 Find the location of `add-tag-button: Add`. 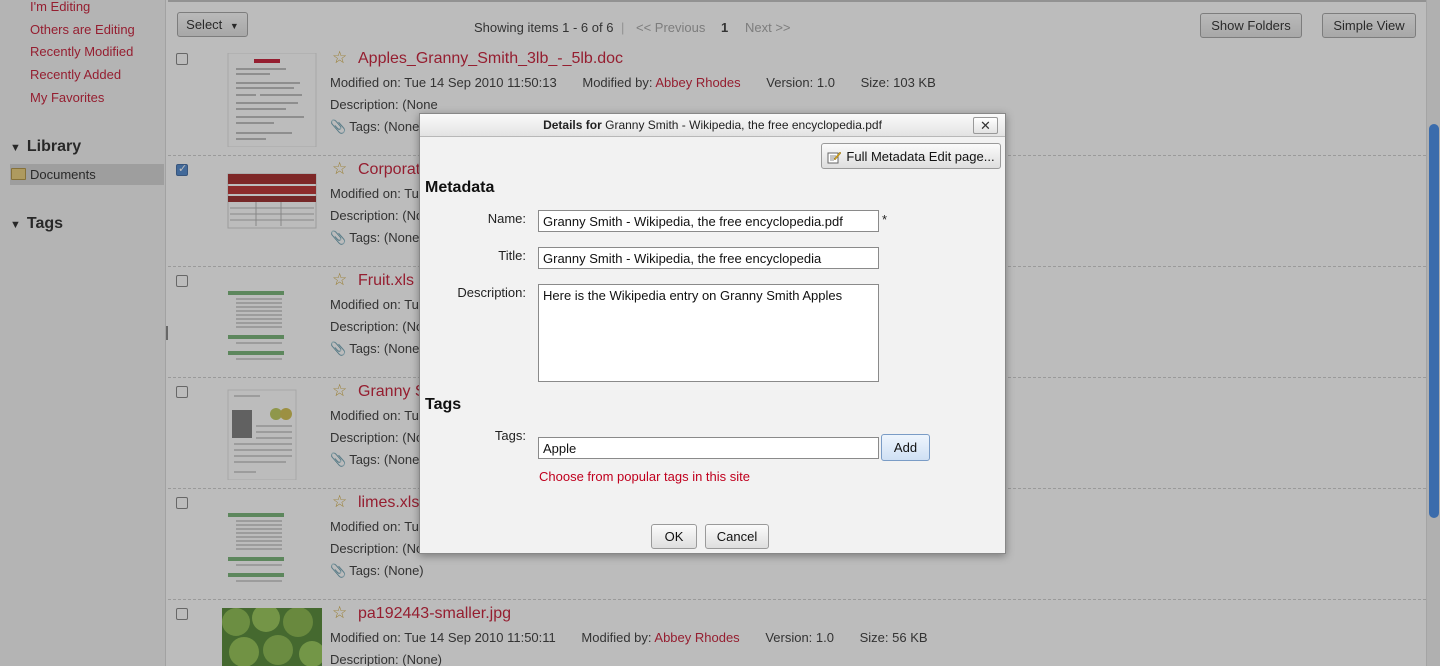

add-tag-button: Add is located at coordinates (905, 447).